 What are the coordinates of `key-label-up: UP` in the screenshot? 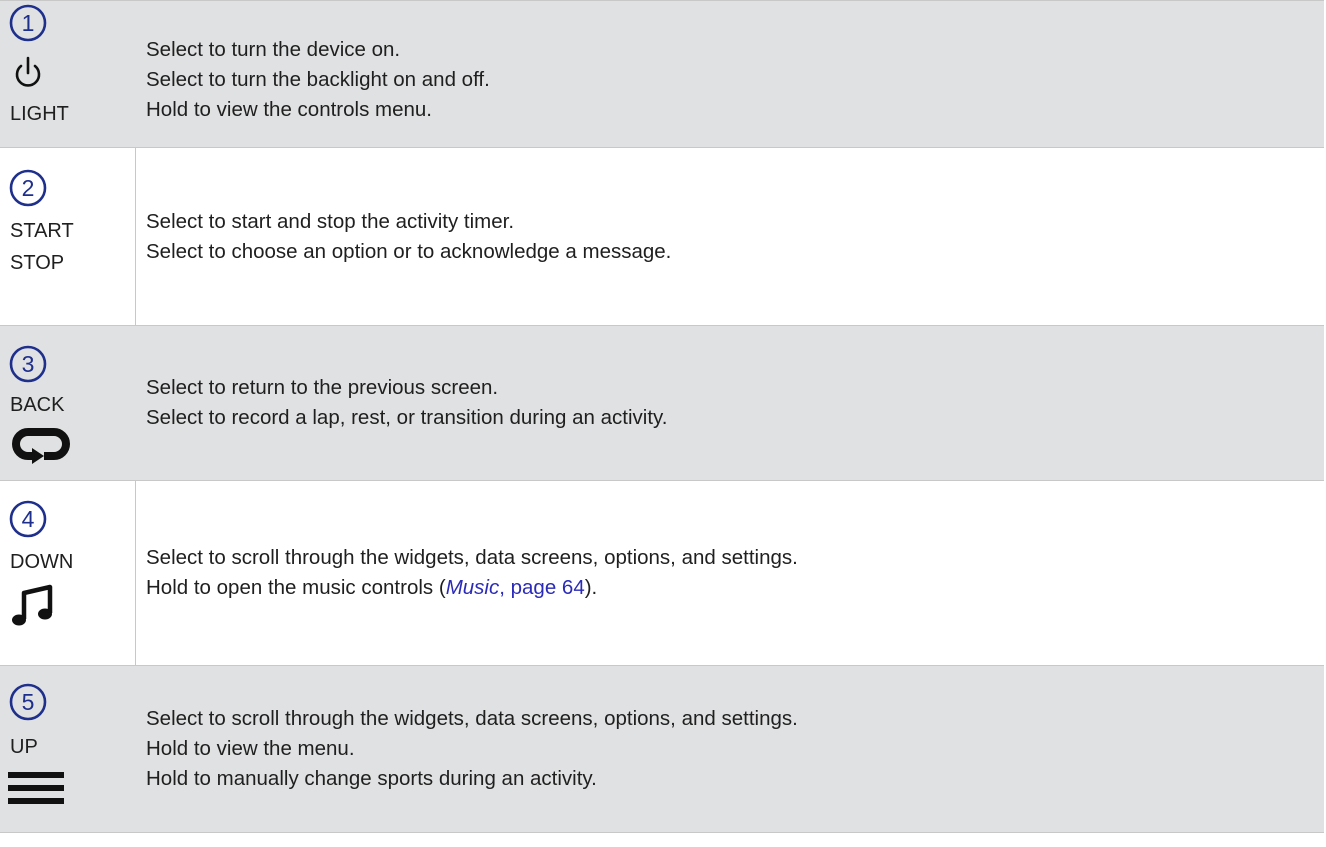 It's located at (24, 747).